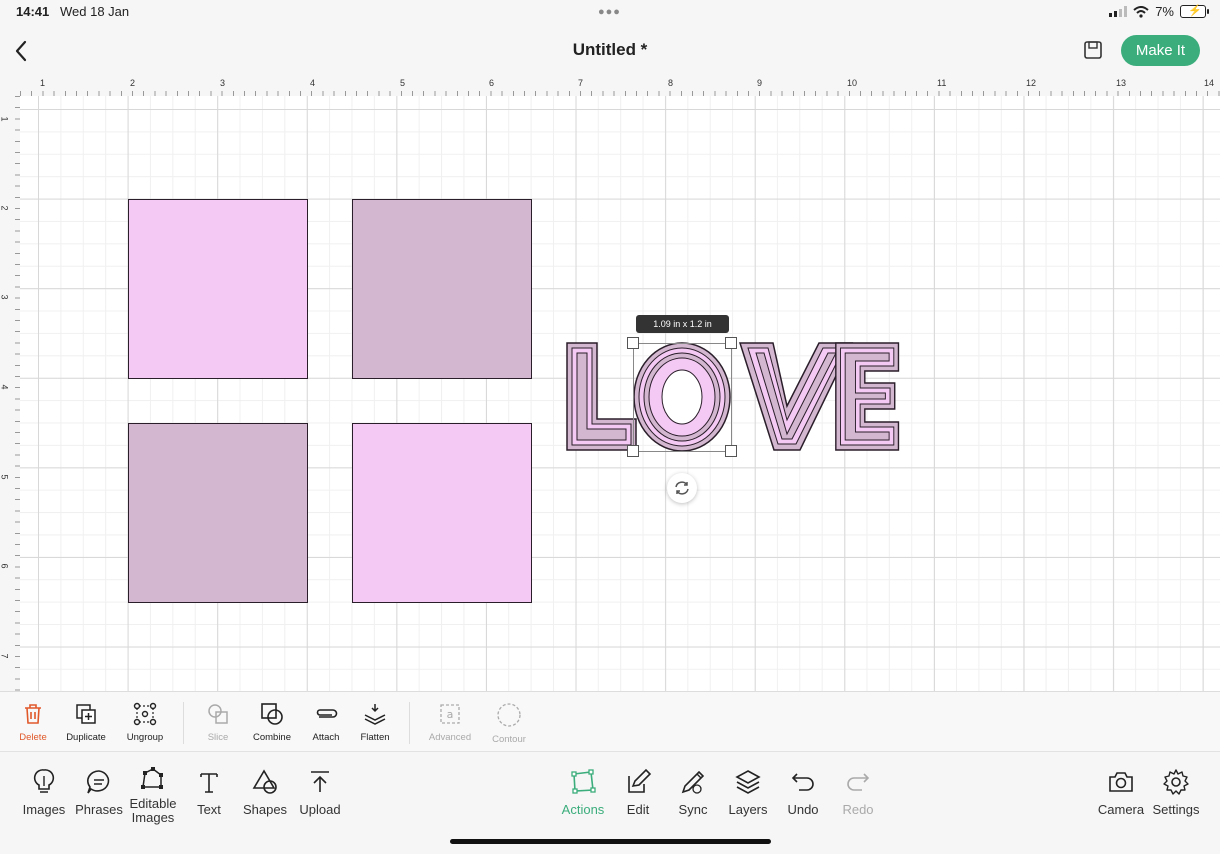 This screenshot has width=1220, height=854. I want to click on redo-button: Redo, so click(858, 792).